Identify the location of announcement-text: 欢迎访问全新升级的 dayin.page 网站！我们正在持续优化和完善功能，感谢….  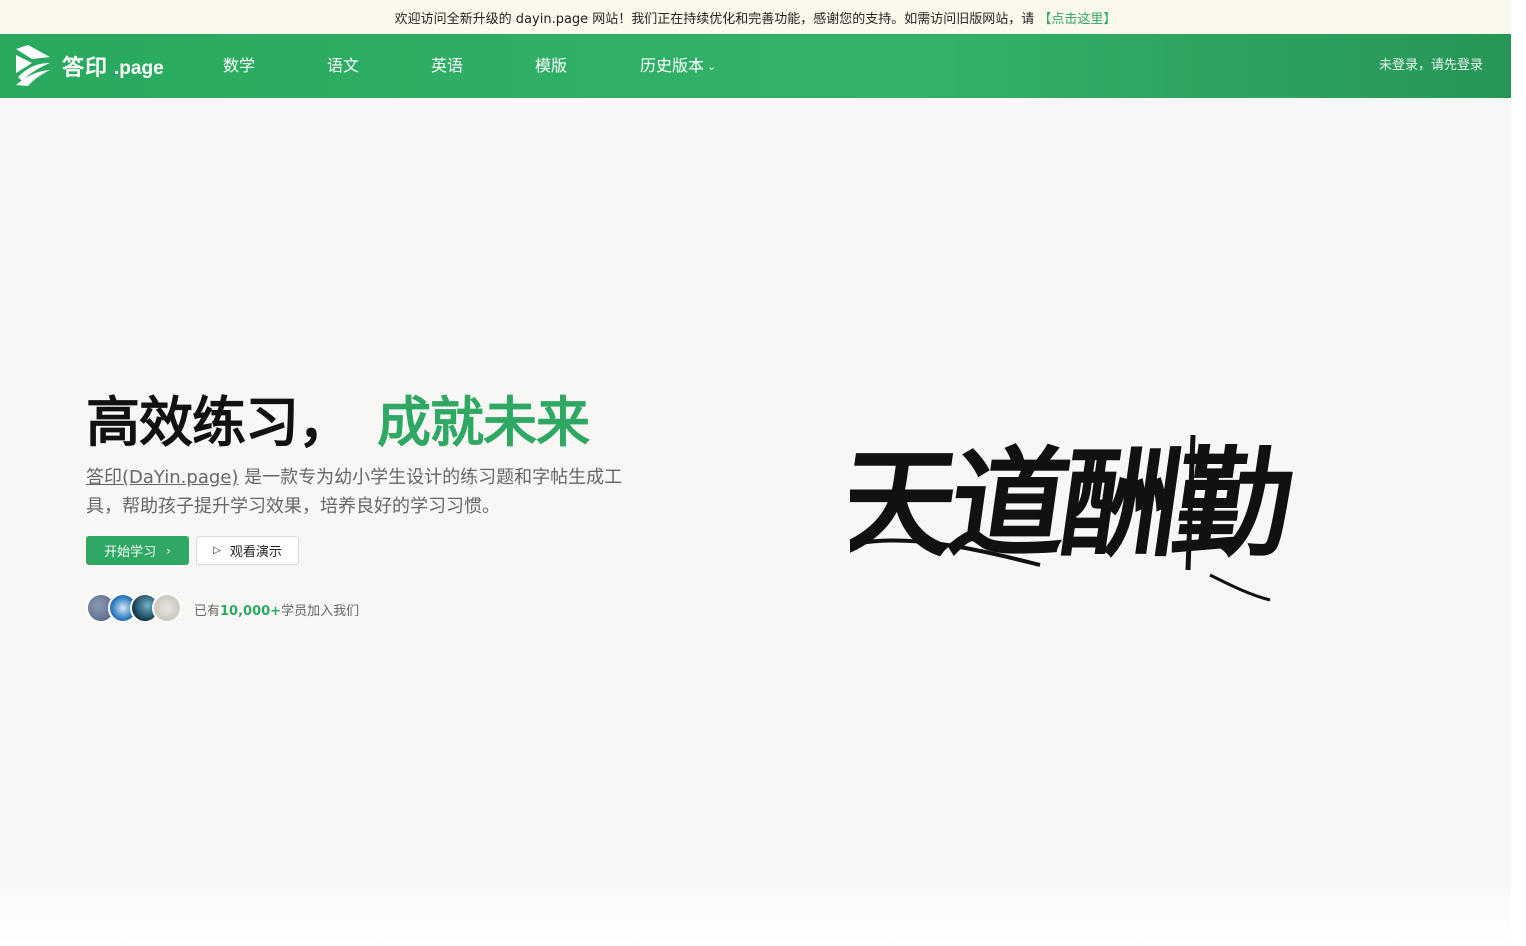
(714, 19).